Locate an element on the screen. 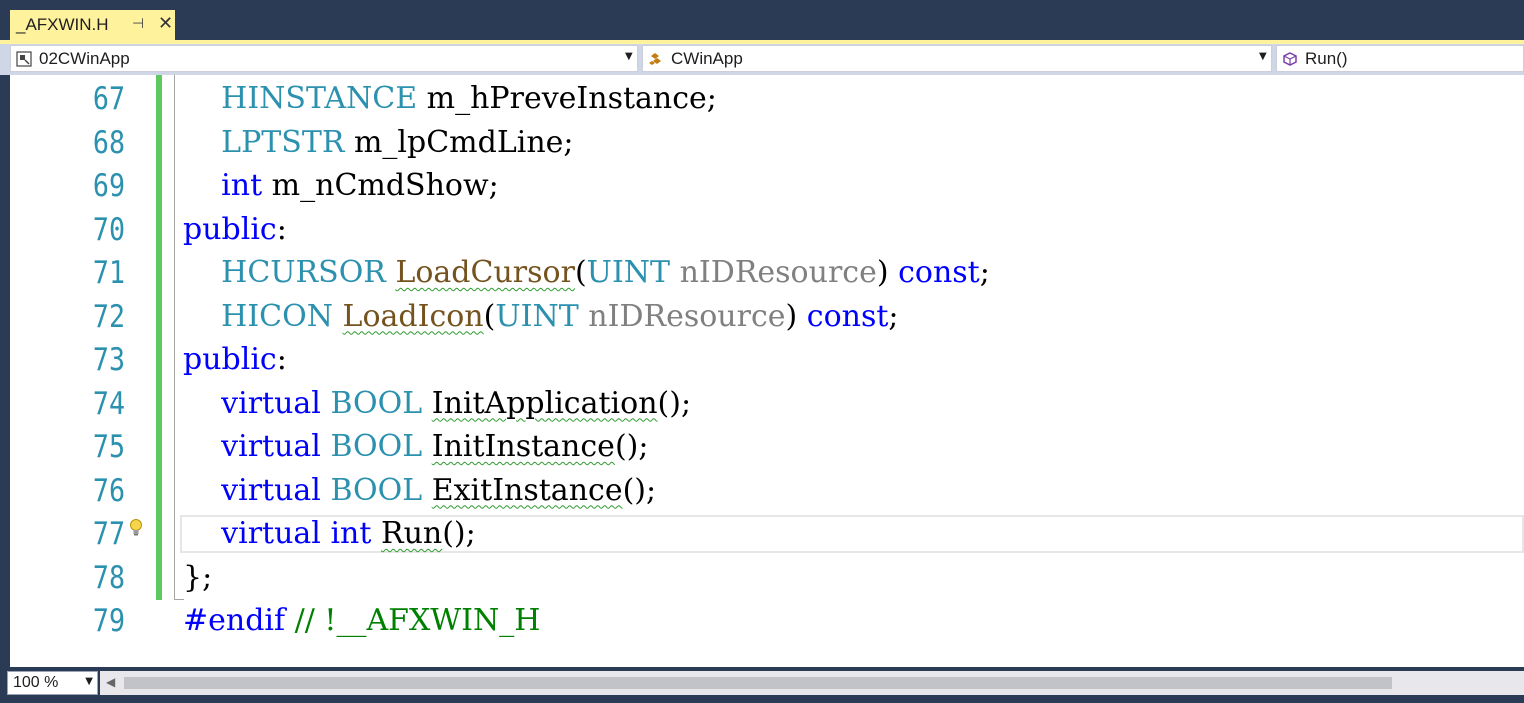 The image size is (1524, 703). code-token: ; is located at coordinates (893, 316).